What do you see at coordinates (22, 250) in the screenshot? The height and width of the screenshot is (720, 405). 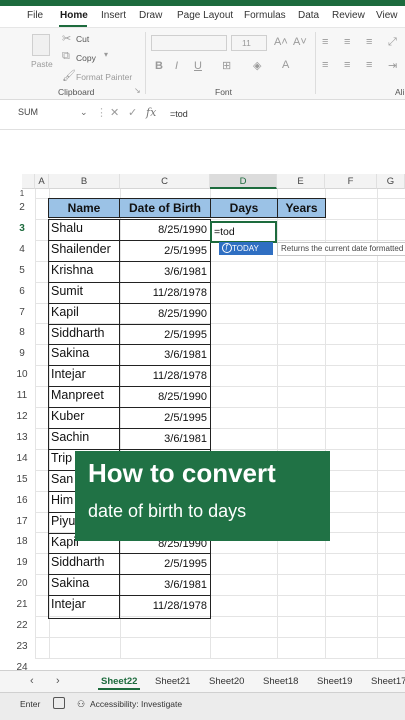 I see `row-header: 4` at bounding box center [22, 250].